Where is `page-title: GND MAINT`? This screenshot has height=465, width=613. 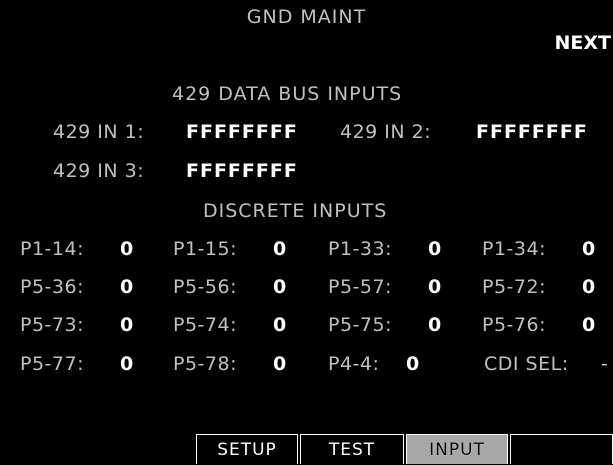 page-title: GND MAINT is located at coordinates (306, 17).